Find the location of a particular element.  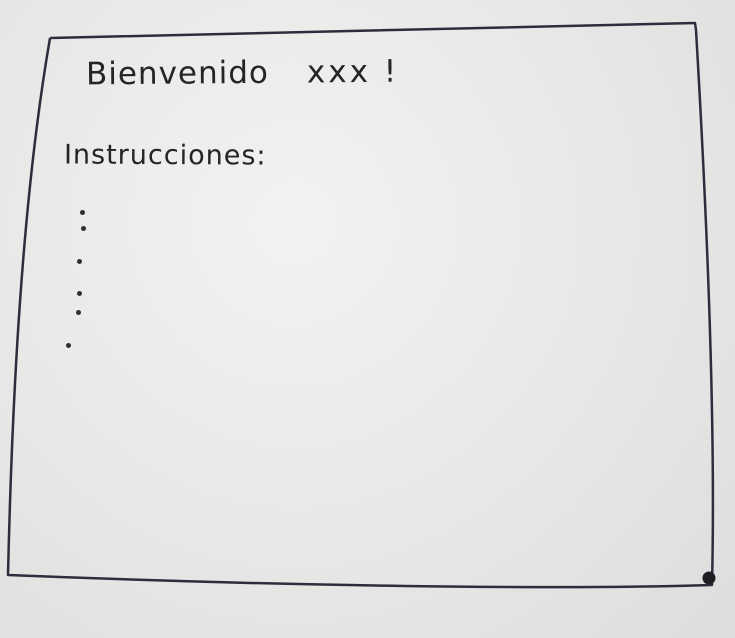

welcome-heading: Bienvenido xxx ! is located at coordinates (243, 73).